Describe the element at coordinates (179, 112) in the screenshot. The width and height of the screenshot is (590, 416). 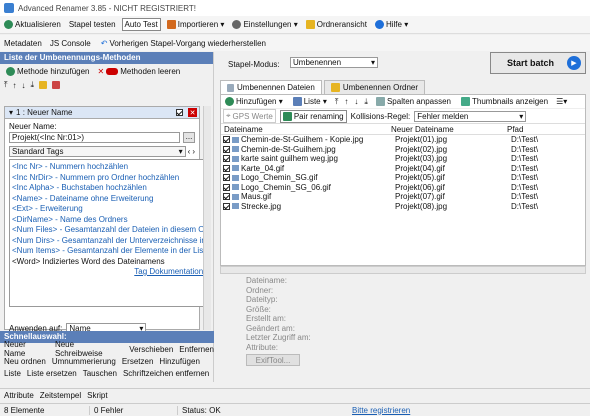
I see `method-enabled-checkbox` at that location.